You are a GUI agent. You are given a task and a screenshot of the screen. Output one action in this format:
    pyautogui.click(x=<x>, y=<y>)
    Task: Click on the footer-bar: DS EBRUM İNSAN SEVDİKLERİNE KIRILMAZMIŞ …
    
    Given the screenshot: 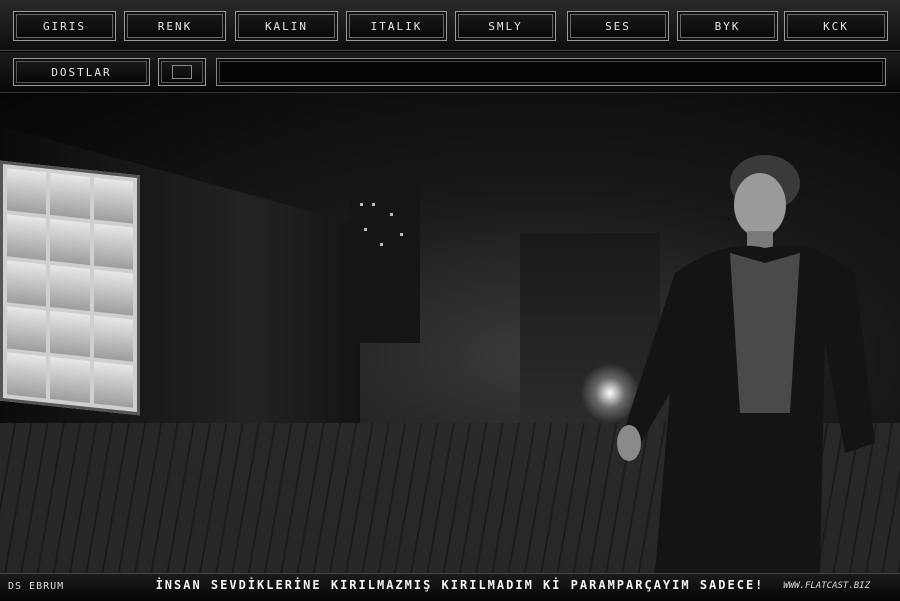 What is the action you would take?
    pyautogui.click(x=450, y=587)
    